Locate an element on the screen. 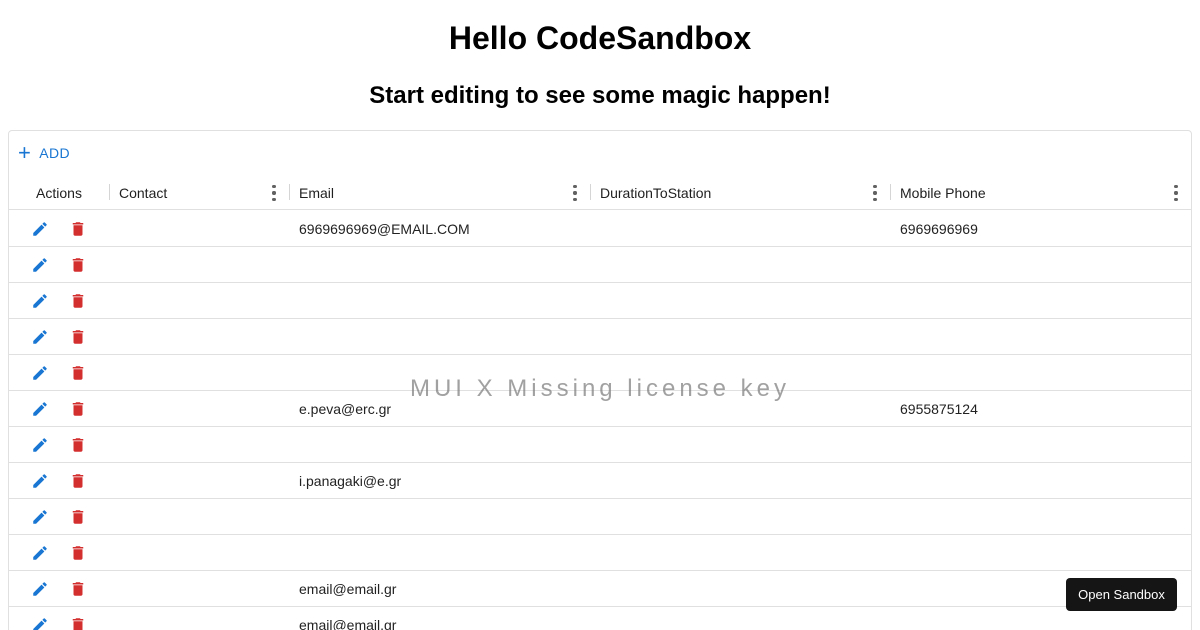 The width and height of the screenshot is (1200, 630). column-header-label: Email is located at coordinates (317, 192).